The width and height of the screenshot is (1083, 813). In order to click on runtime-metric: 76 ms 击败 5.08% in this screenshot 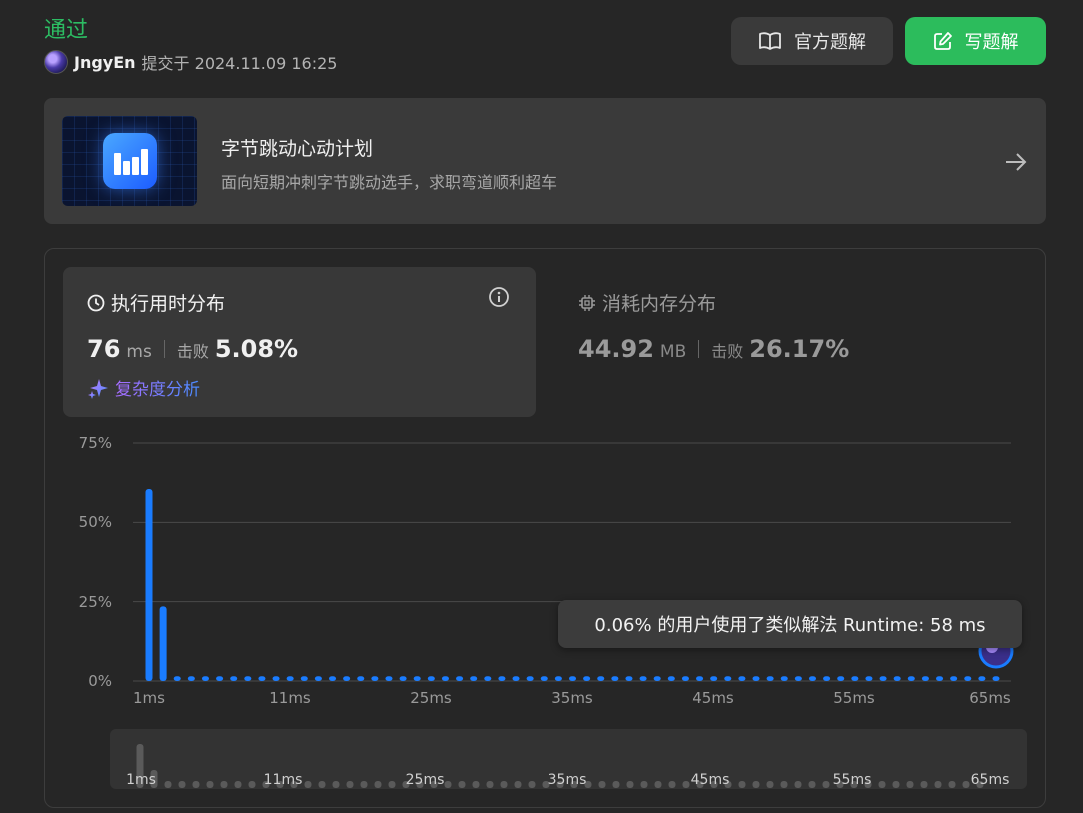, I will do `click(192, 349)`.